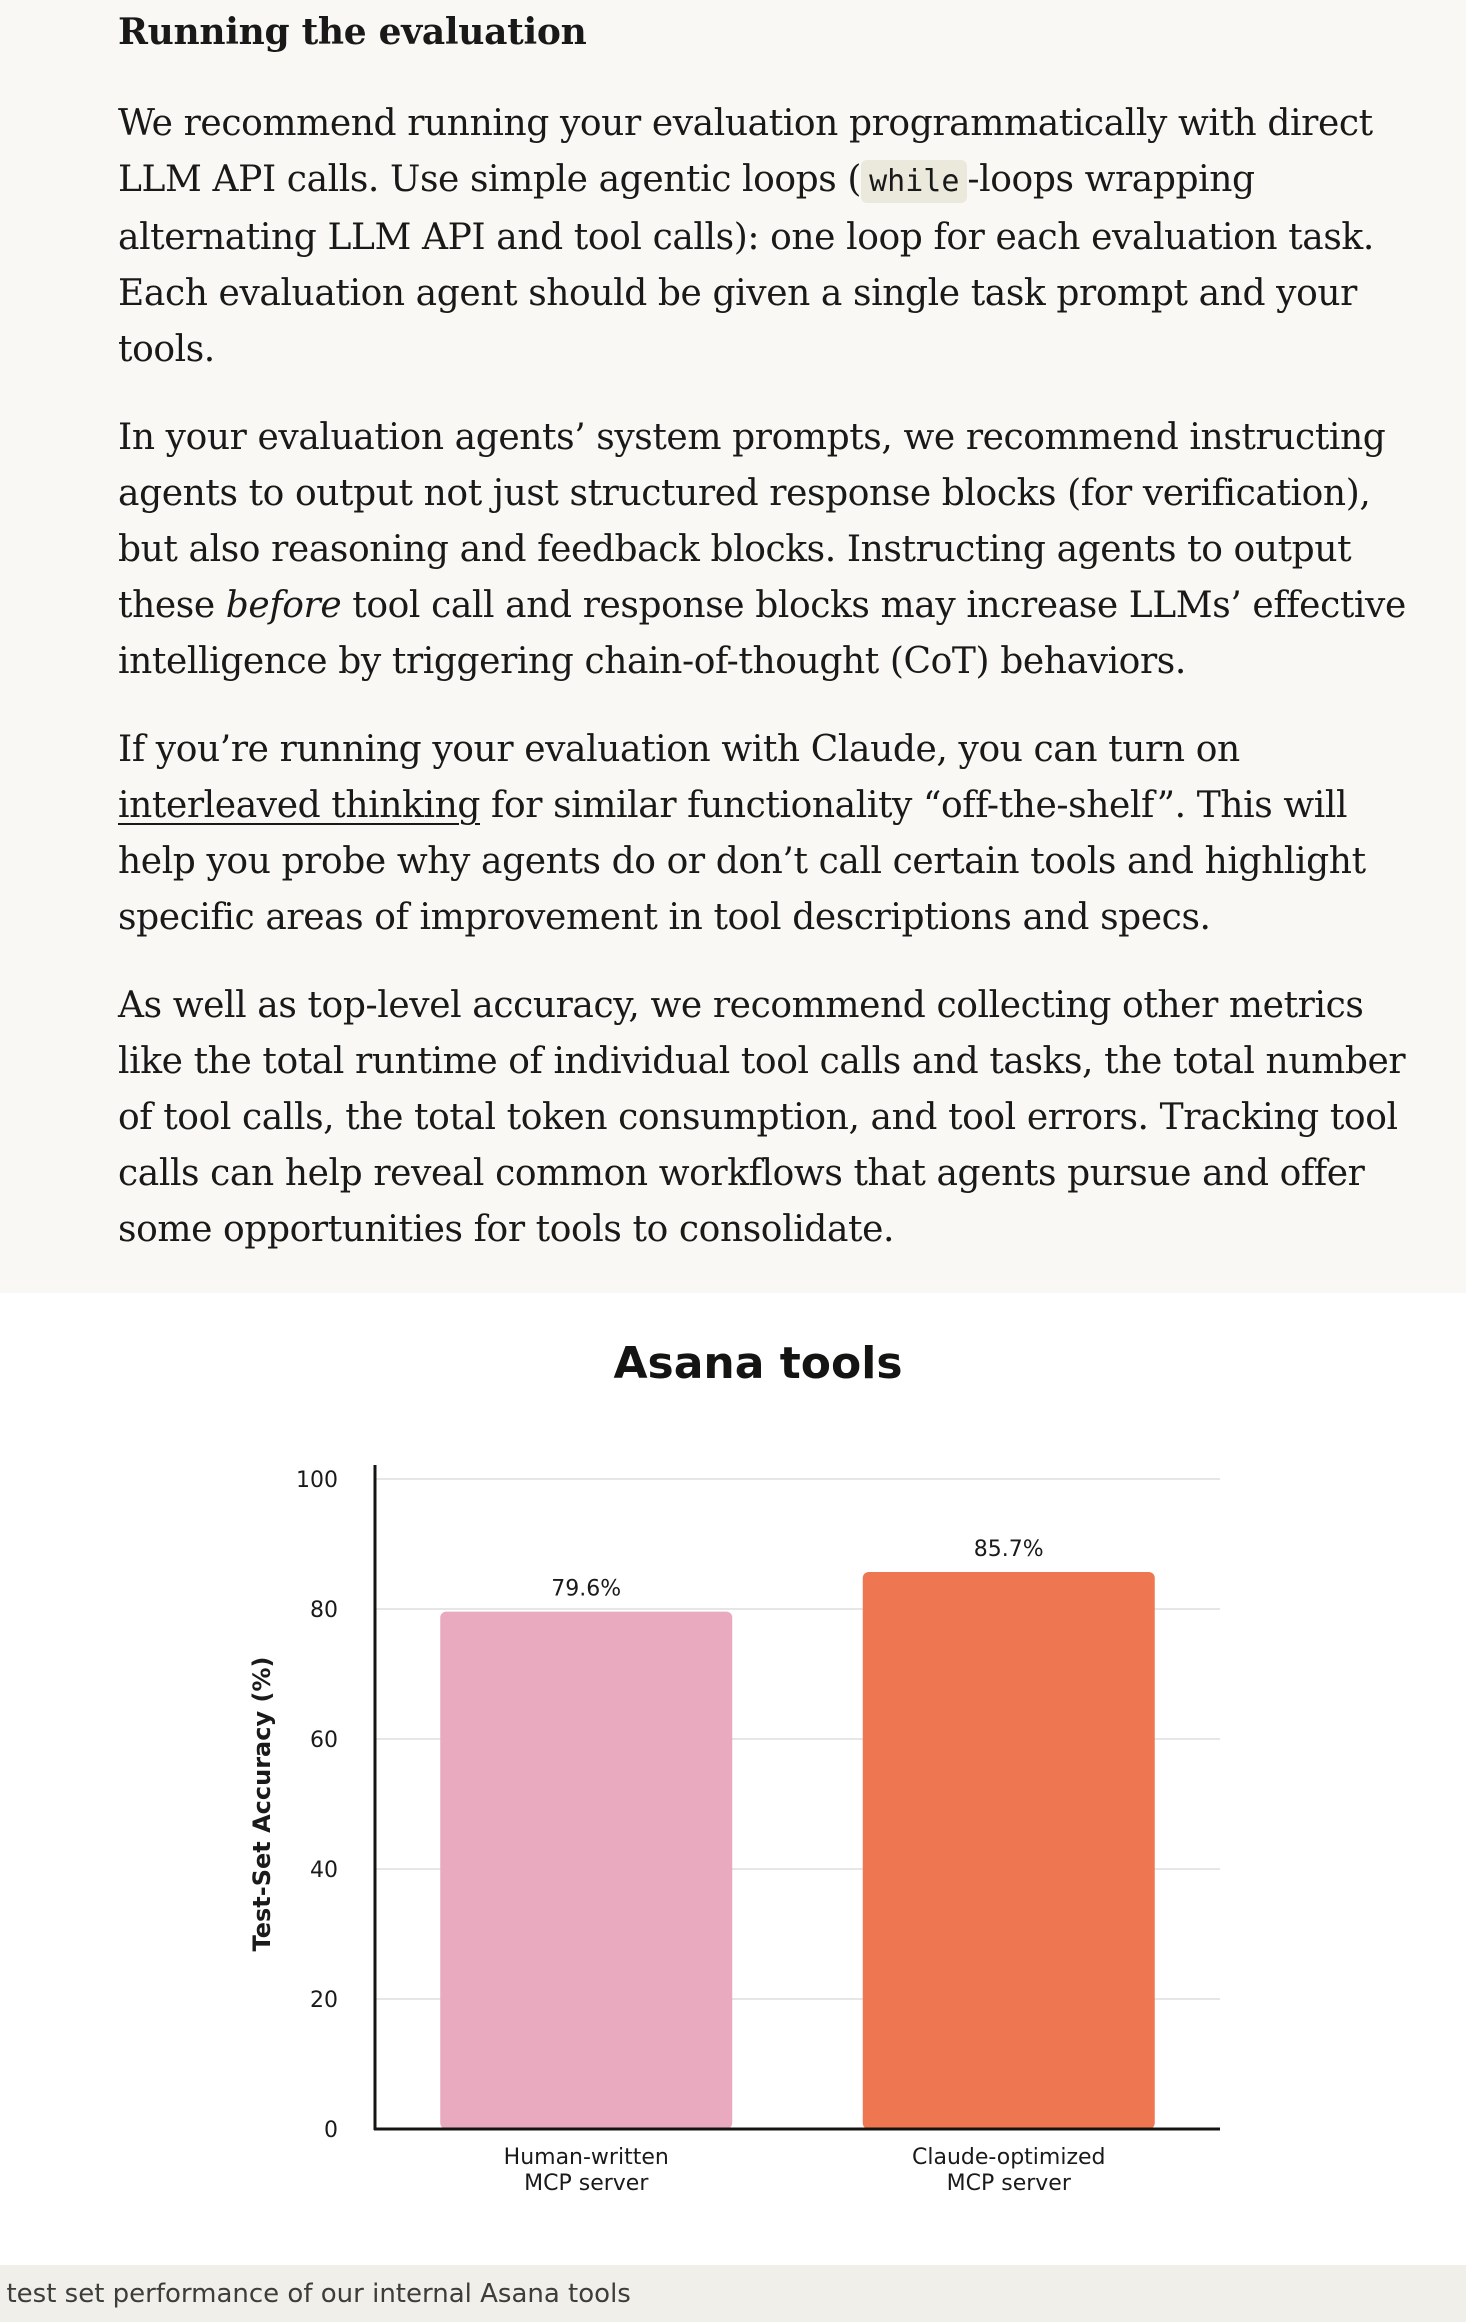 Image resolution: width=1466 pixels, height=2322 pixels. I want to click on y-tick-label: 60, so click(324, 1740).